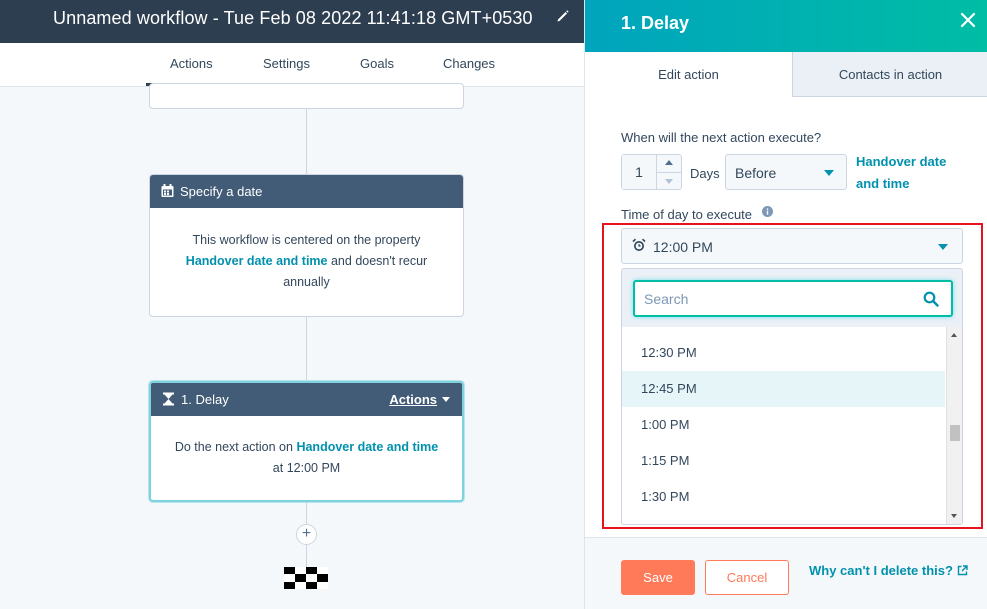 This screenshot has width=987, height=609. I want to click on panel-tabs: Edit action Contacts in action, so click(786, 74).